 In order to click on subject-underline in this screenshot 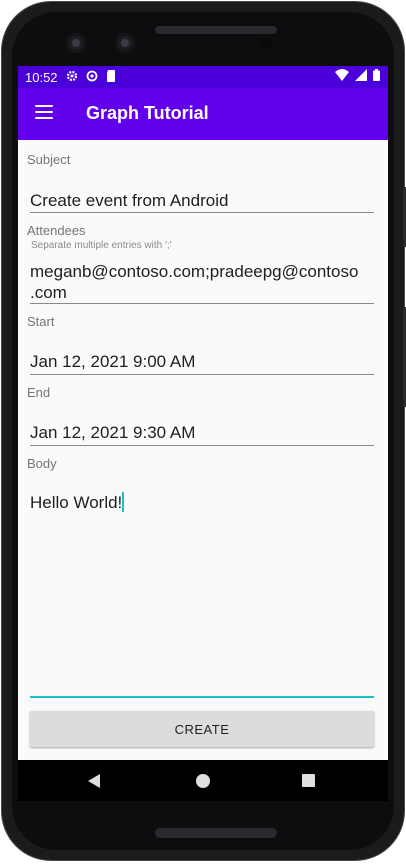, I will do `click(202, 212)`.